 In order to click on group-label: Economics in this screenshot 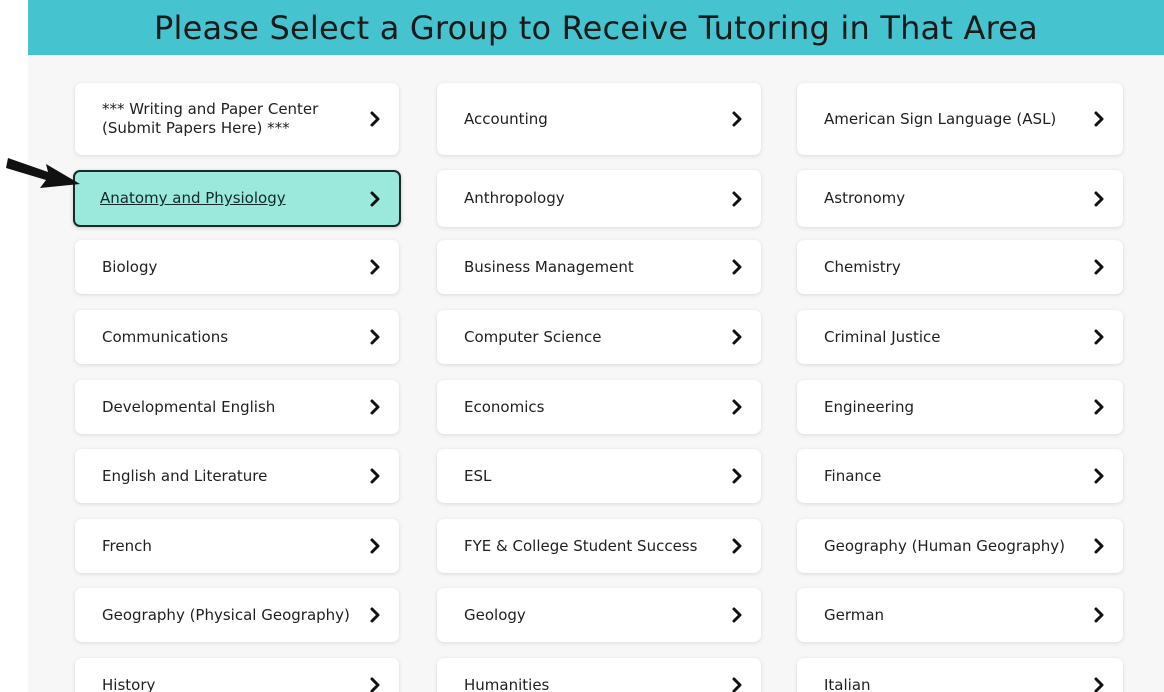, I will do `click(504, 406)`.